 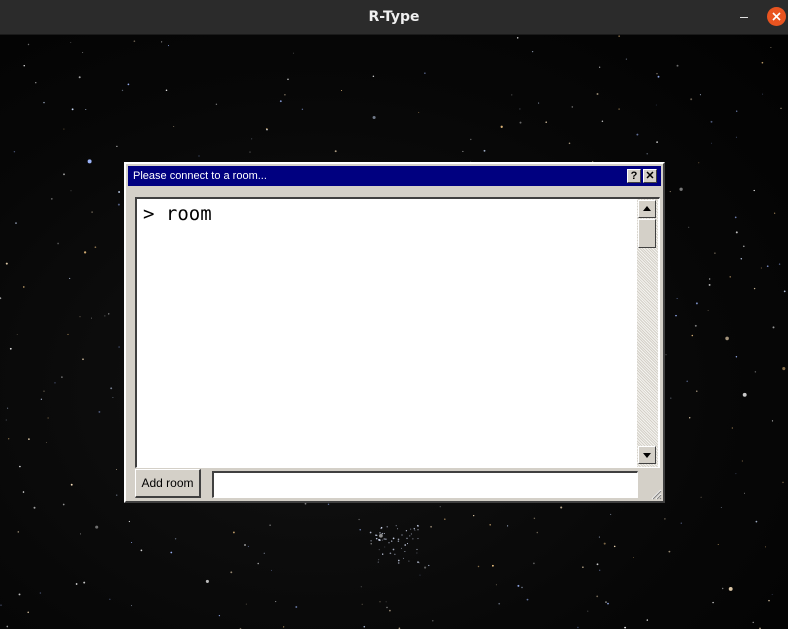 What do you see at coordinates (650, 176) in the screenshot?
I see `dialog-close-button: ✕` at bounding box center [650, 176].